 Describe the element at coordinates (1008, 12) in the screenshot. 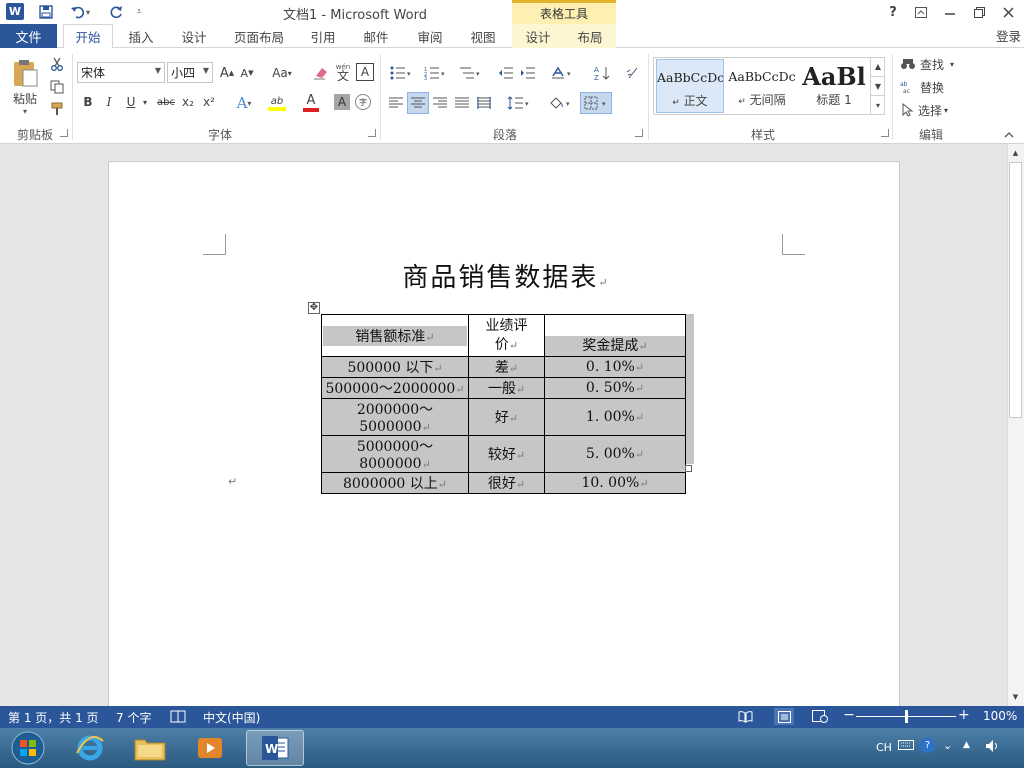

I see `close-icon` at that location.